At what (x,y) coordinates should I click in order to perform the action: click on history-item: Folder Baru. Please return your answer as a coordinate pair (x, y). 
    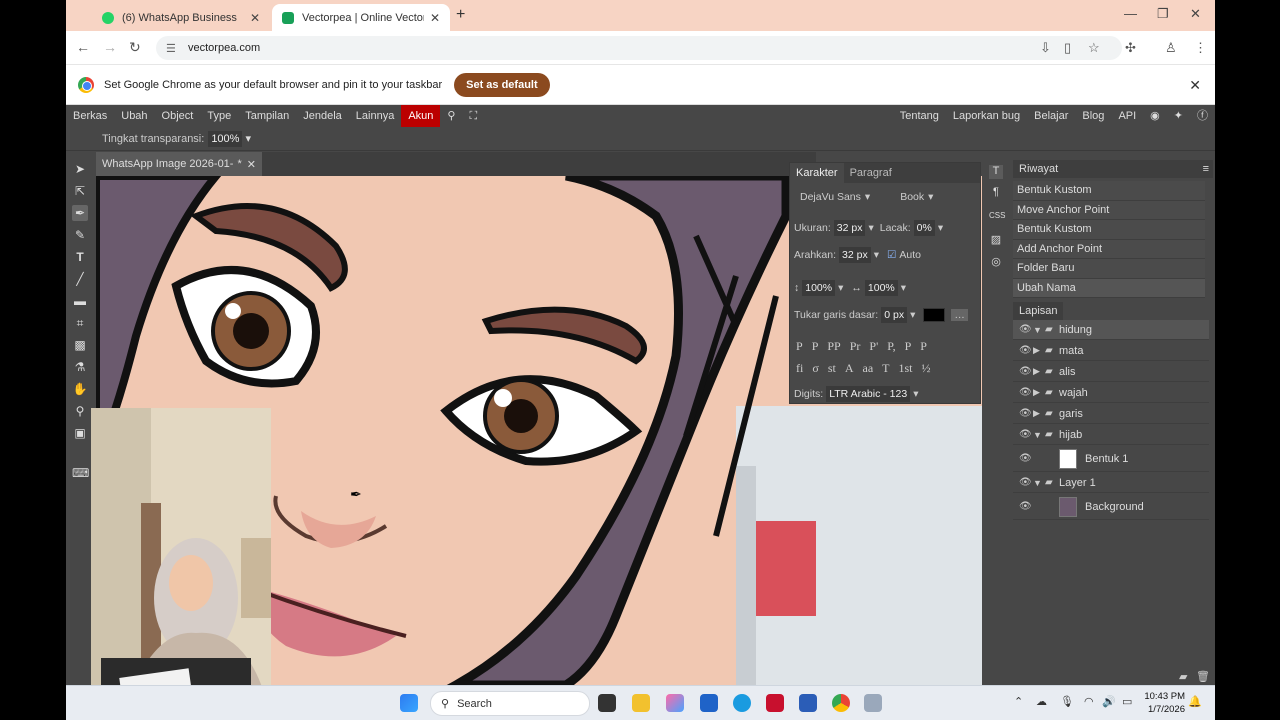
    Looking at the image, I should click on (1109, 269).